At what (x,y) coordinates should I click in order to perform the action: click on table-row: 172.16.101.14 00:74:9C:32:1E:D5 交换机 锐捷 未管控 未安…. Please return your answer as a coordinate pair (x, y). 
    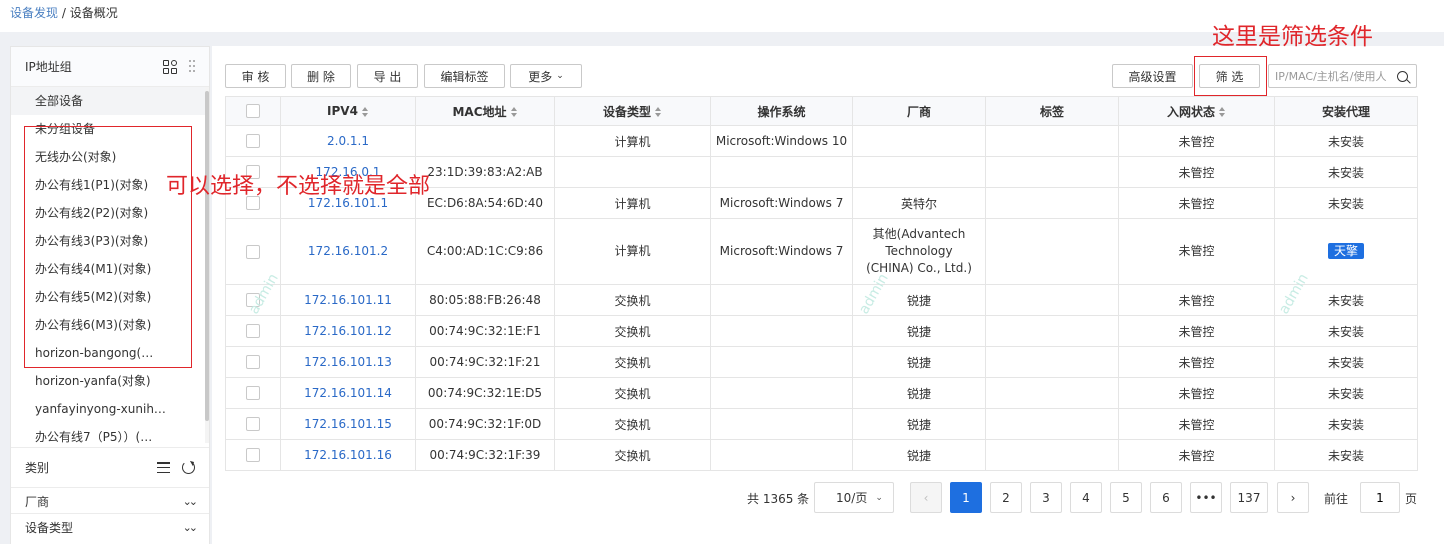
    Looking at the image, I should click on (821, 393).